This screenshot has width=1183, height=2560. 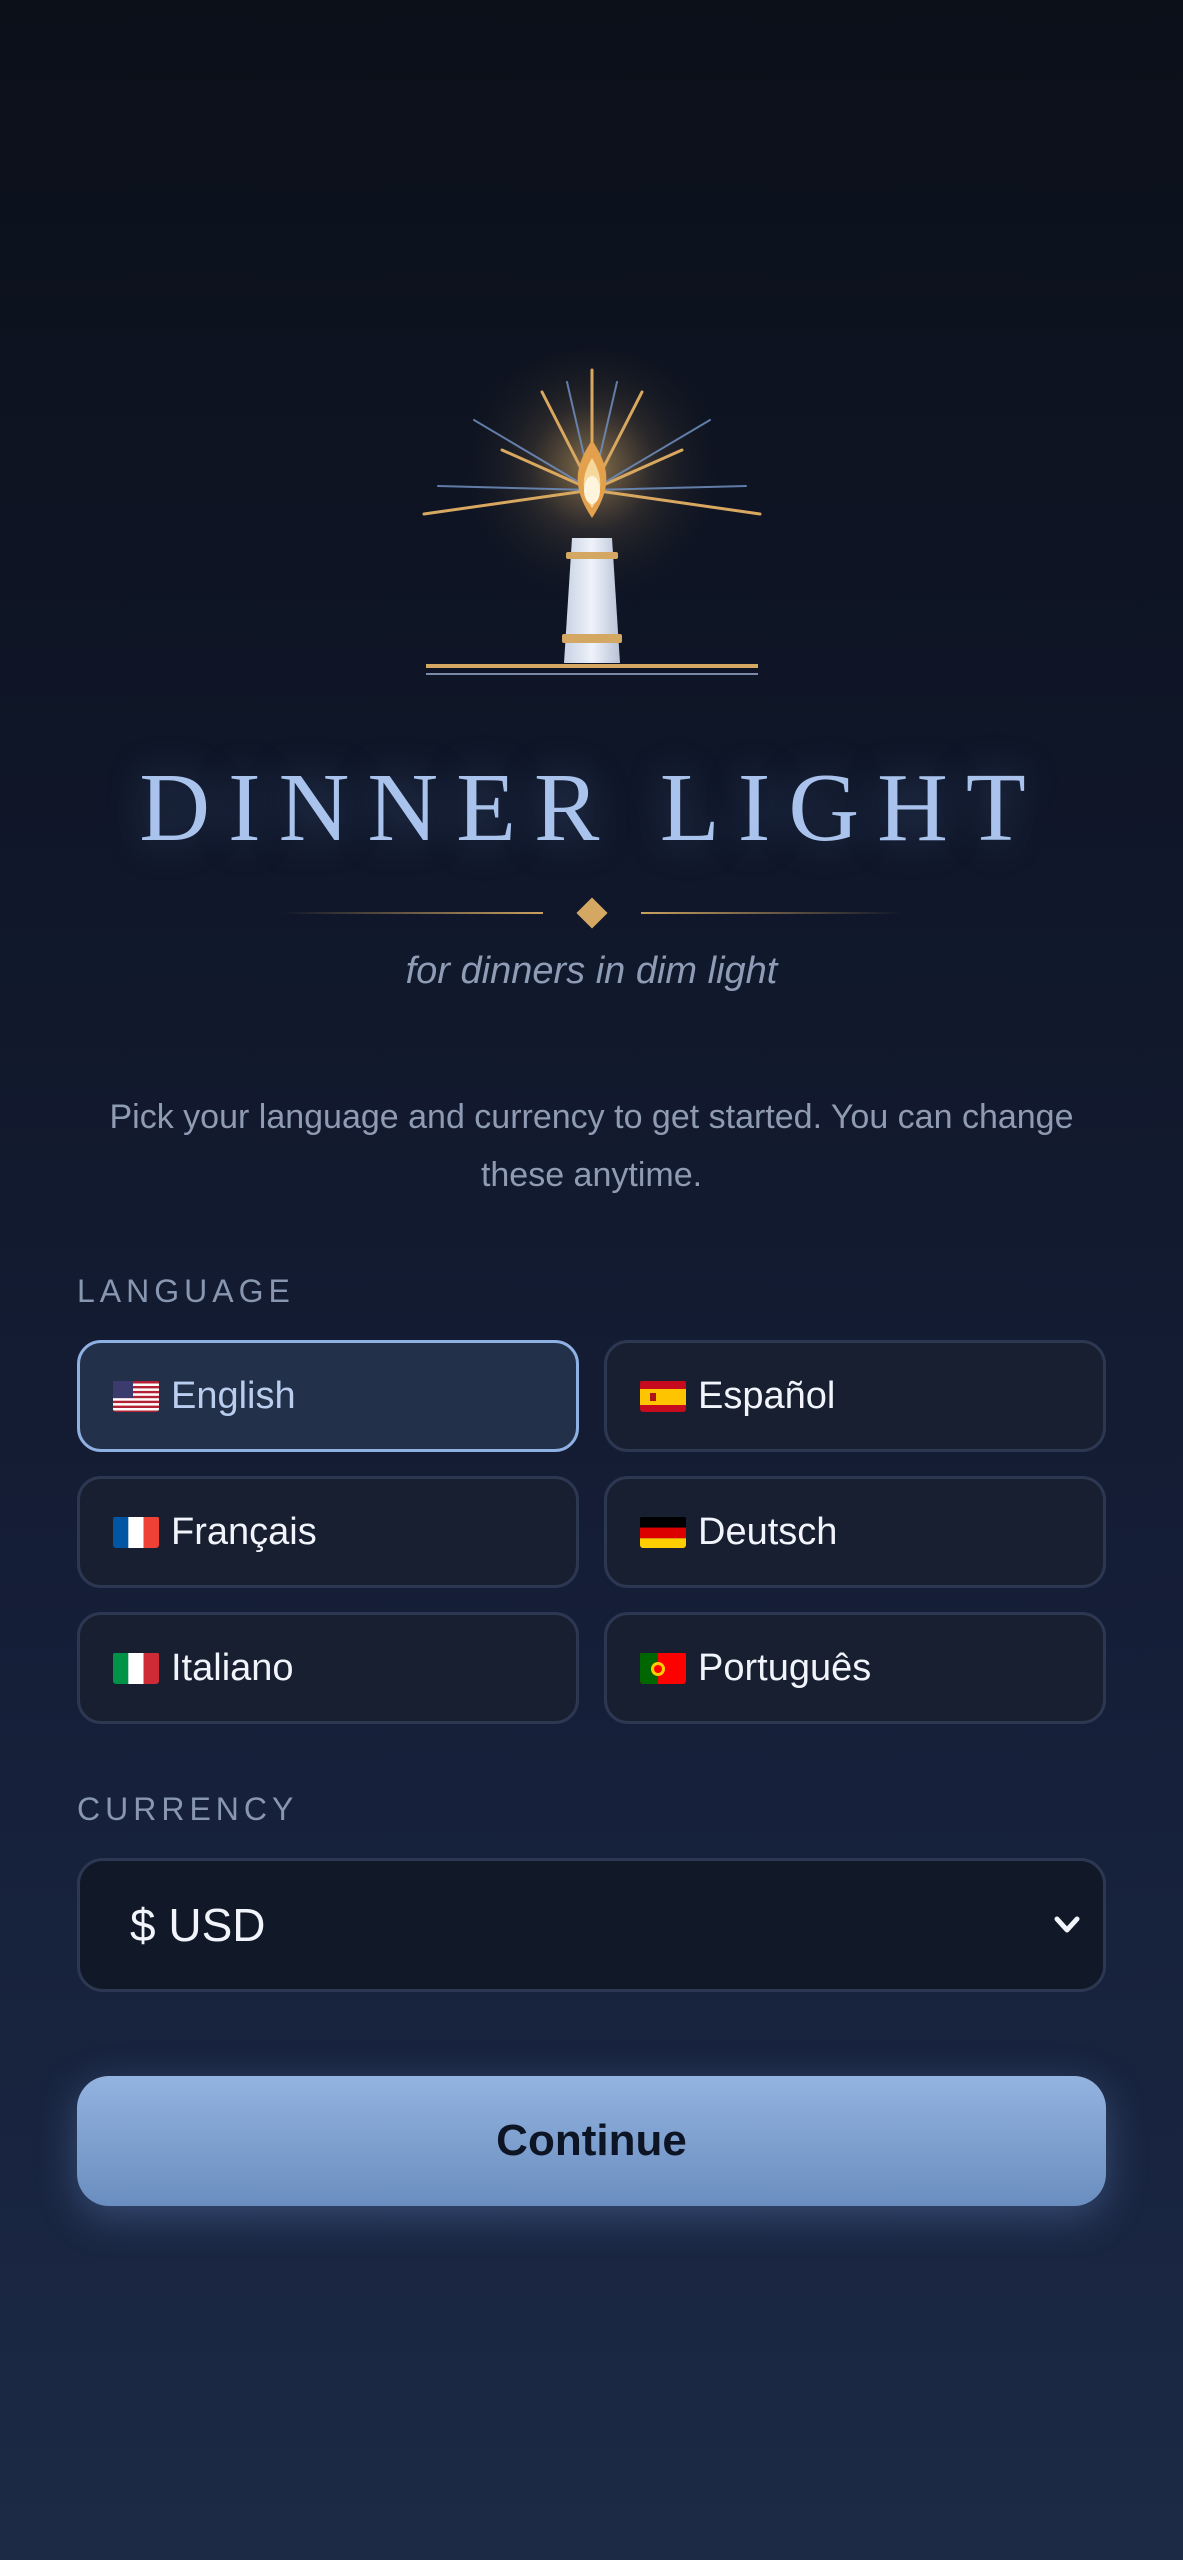 I want to click on fr-flag-icon, so click(x=136, y=1532).